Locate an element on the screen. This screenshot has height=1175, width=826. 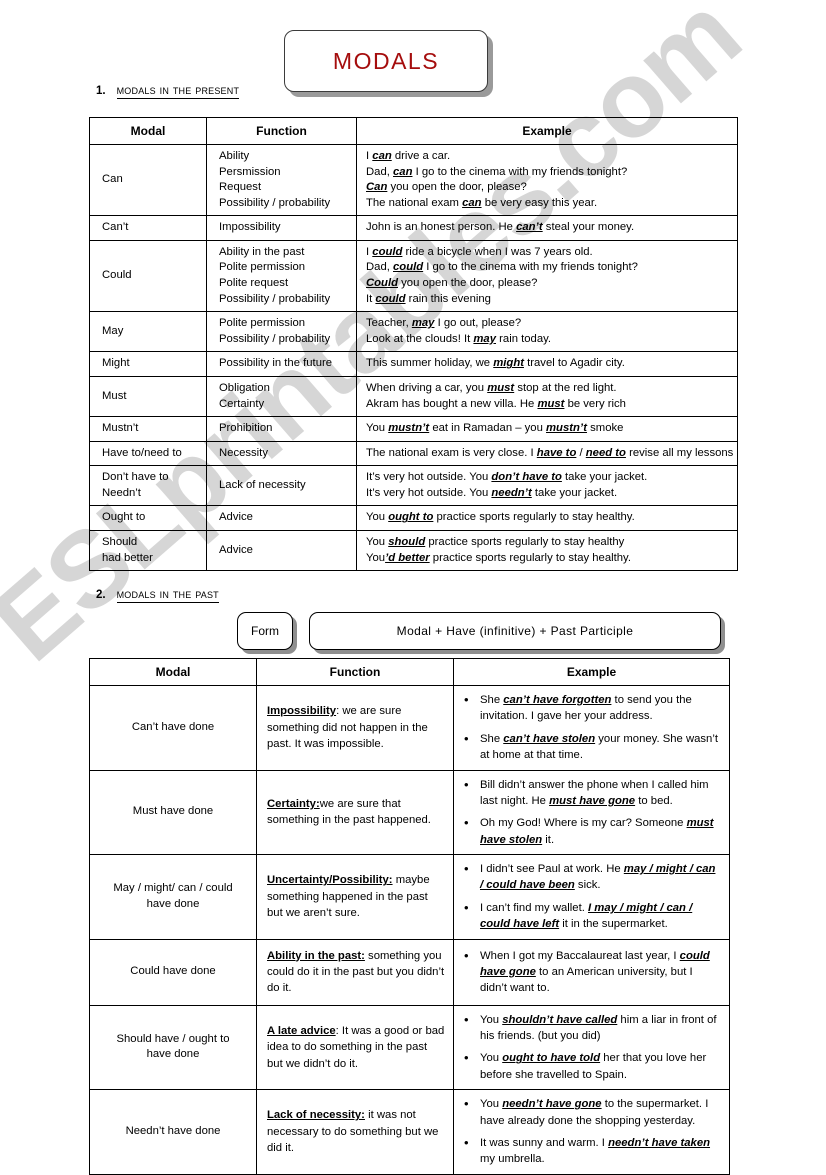
modal-form: must have gone is located at coordinates (592, 800).